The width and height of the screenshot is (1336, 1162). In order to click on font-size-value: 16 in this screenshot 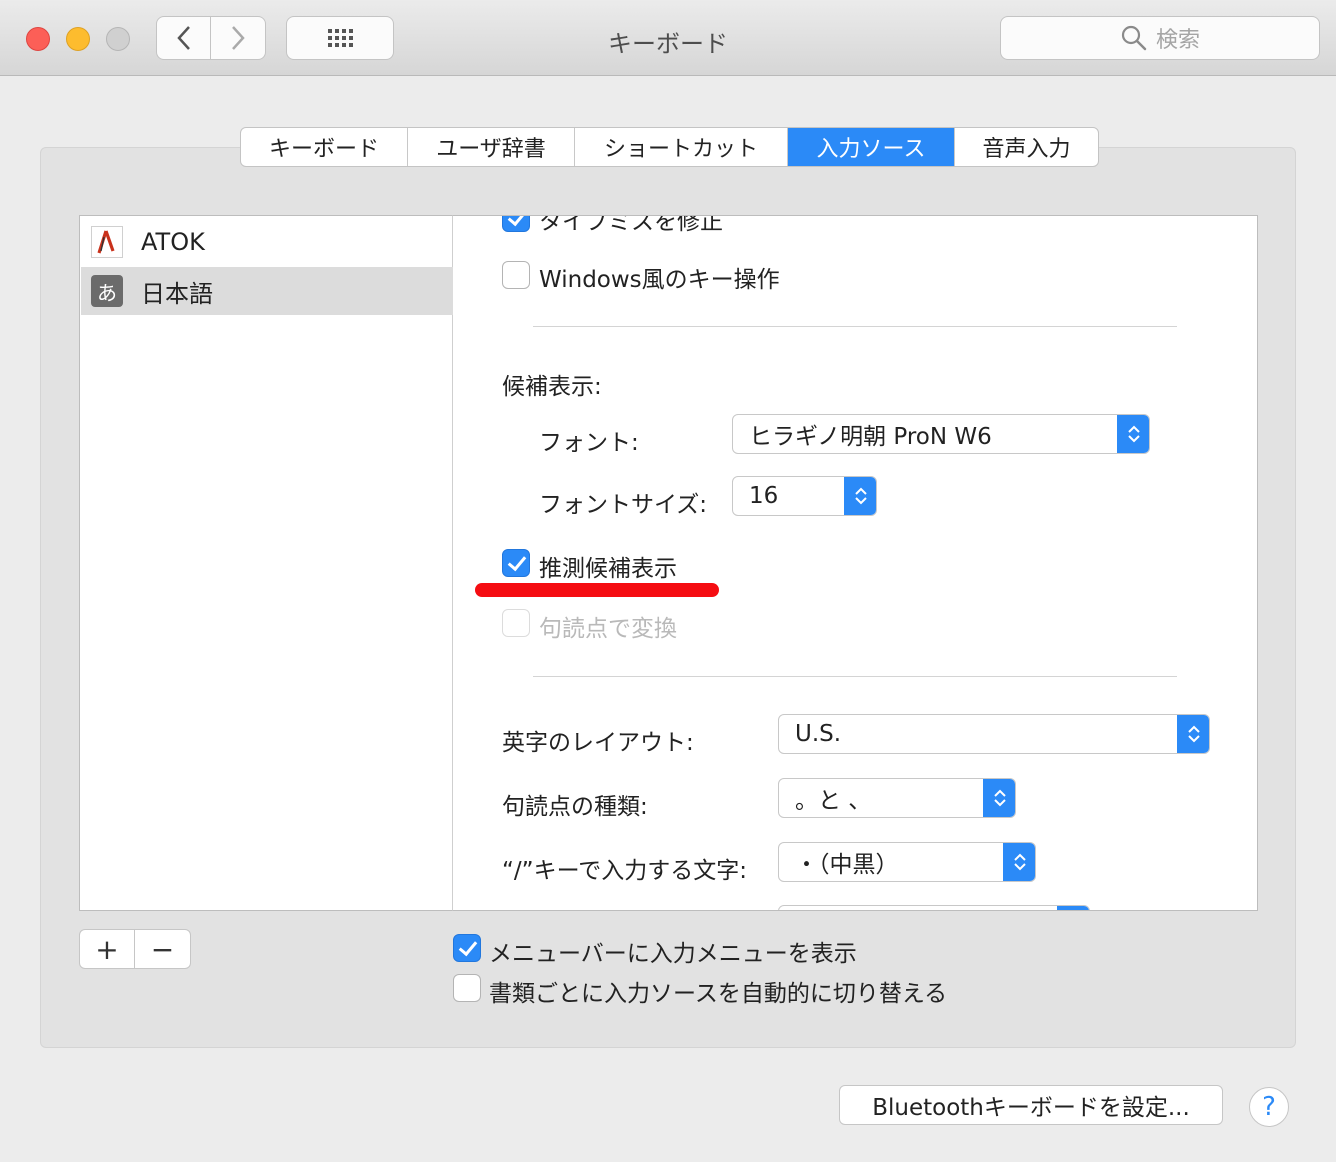, I will do `click(764, 496)`.